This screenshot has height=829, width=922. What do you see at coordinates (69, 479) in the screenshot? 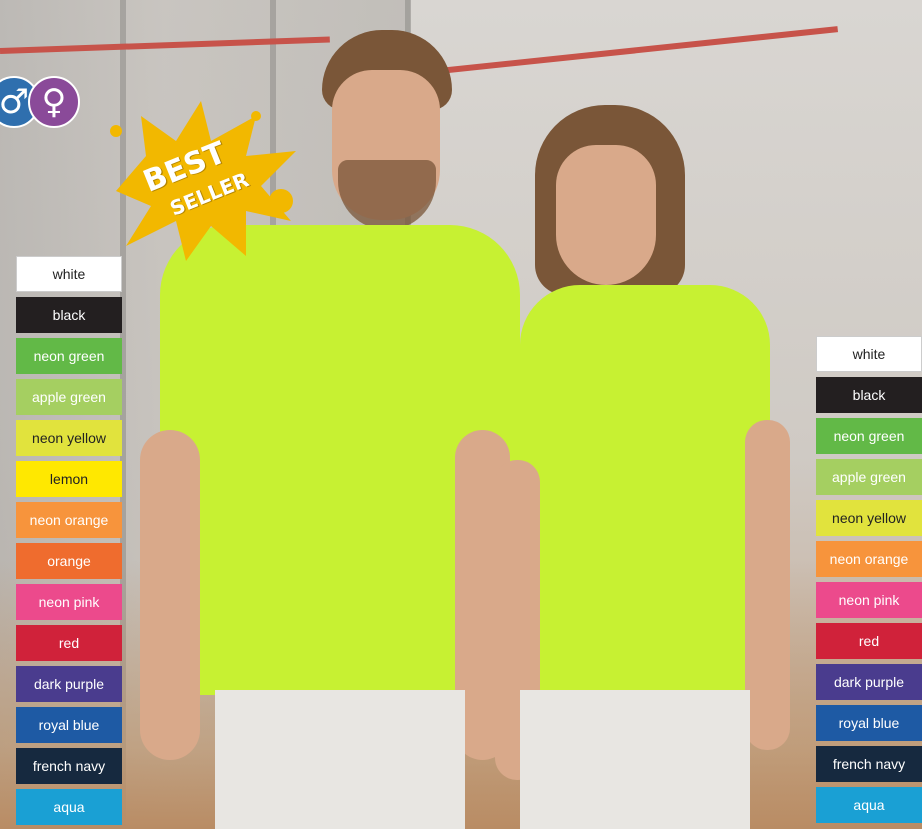
I see `color-swatch-lemon: lemon` at bounding box center [69, 479].